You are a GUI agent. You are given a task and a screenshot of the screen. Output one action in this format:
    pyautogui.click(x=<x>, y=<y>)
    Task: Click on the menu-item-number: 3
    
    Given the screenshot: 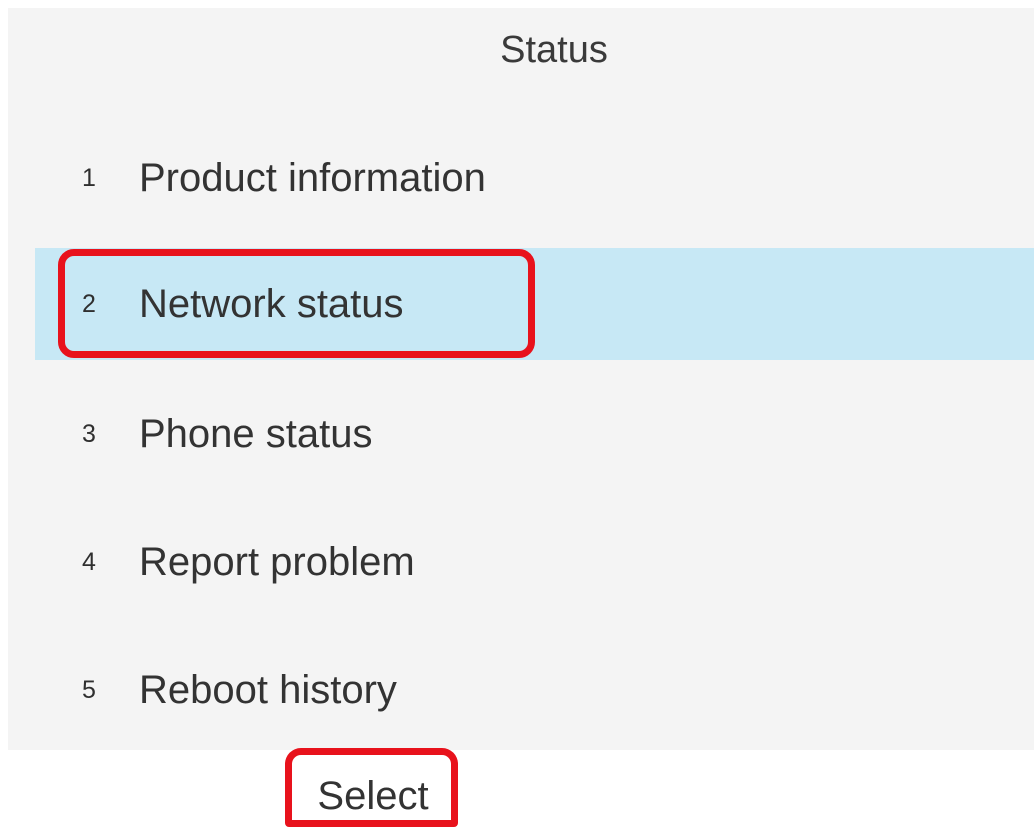 What is the action you would take?
    pyautogui.click(x=89, y=434)
    